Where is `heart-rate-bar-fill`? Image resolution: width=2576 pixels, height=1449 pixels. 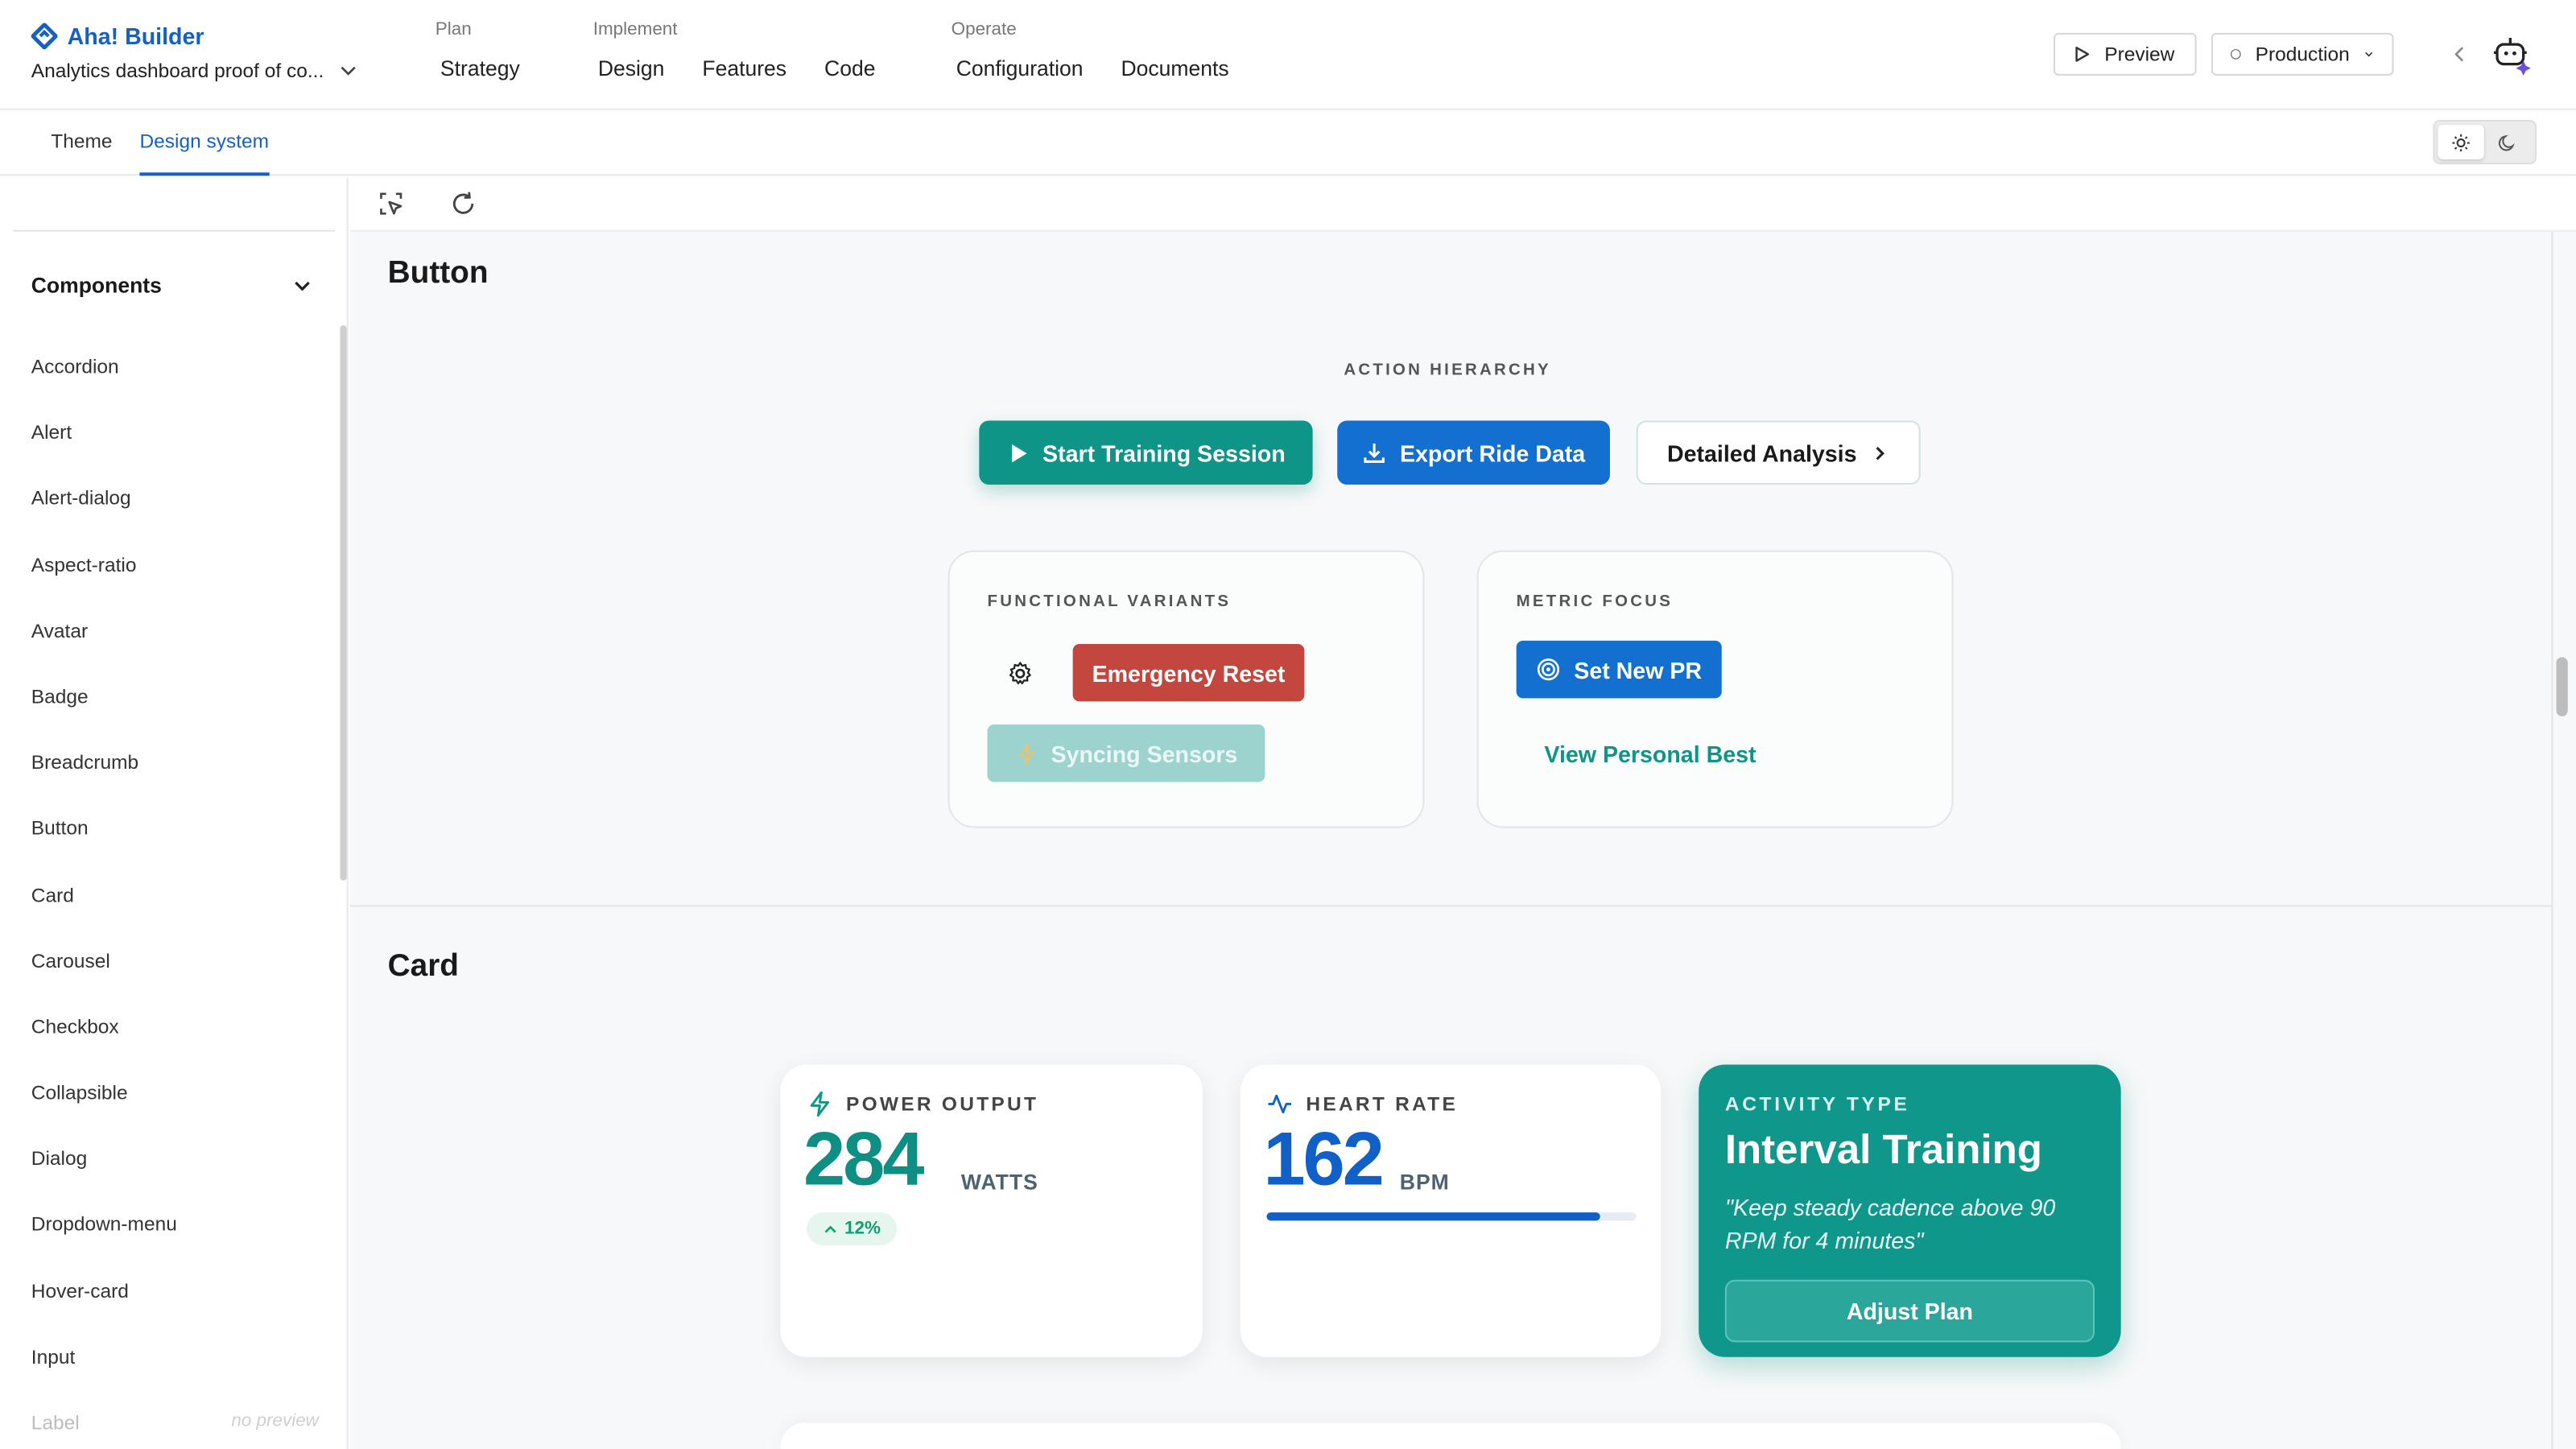
heart-rate-bar-fill is located at coordinates (1433, 1216).